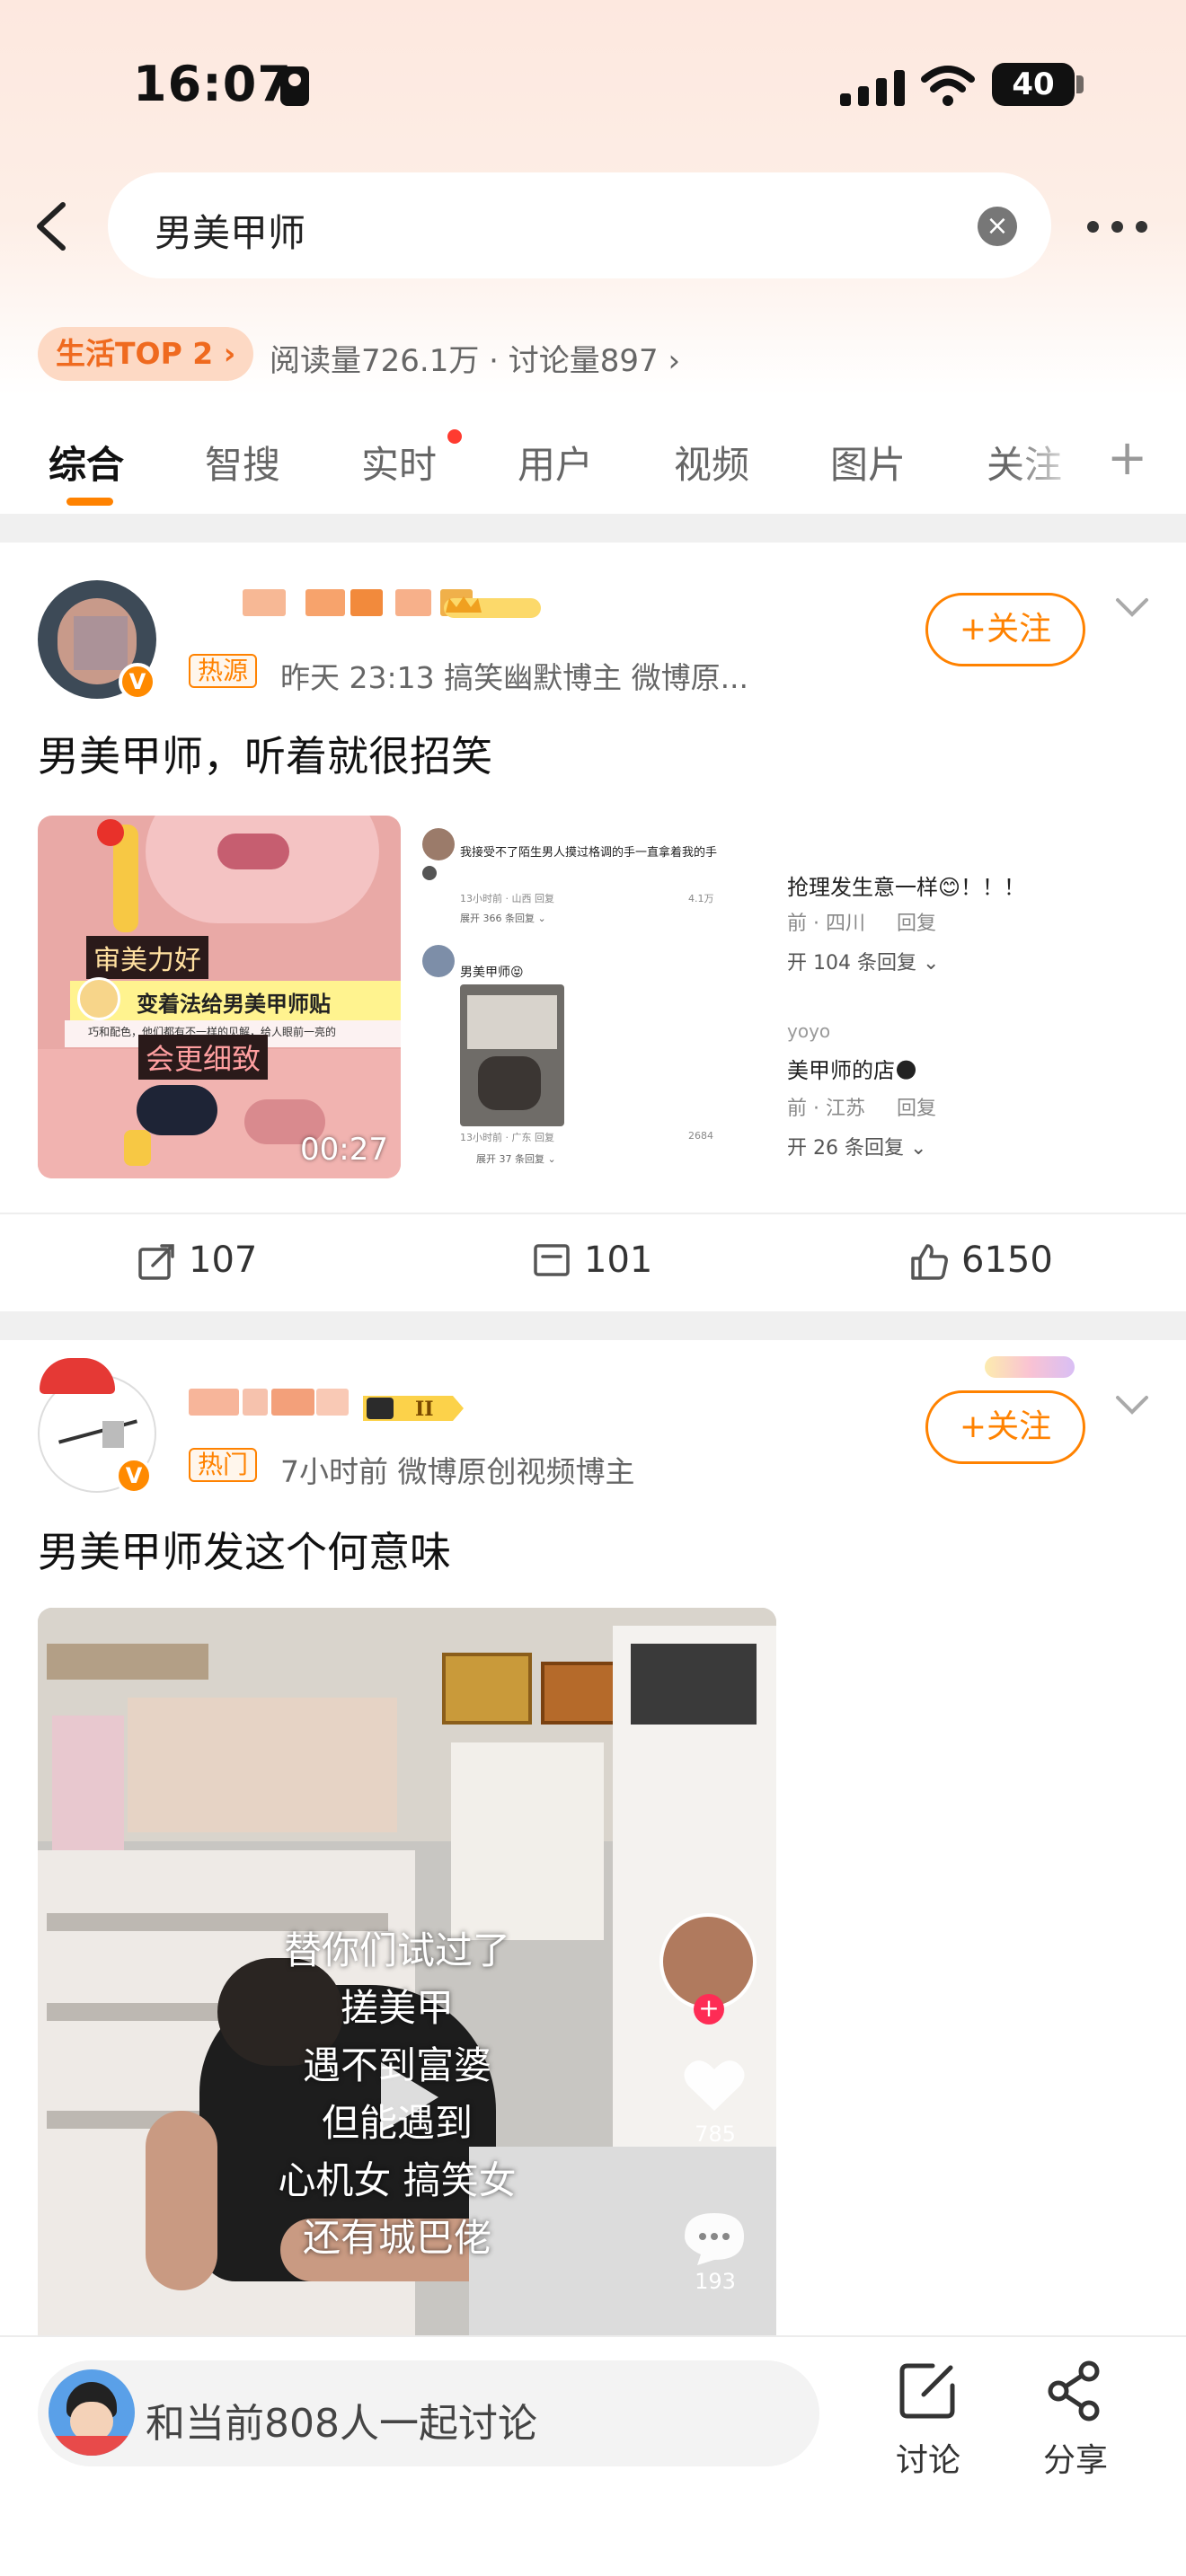  Describe the element at coordinates (1030, 1367) in the screenshot. I see `decoration-badge` at that location.